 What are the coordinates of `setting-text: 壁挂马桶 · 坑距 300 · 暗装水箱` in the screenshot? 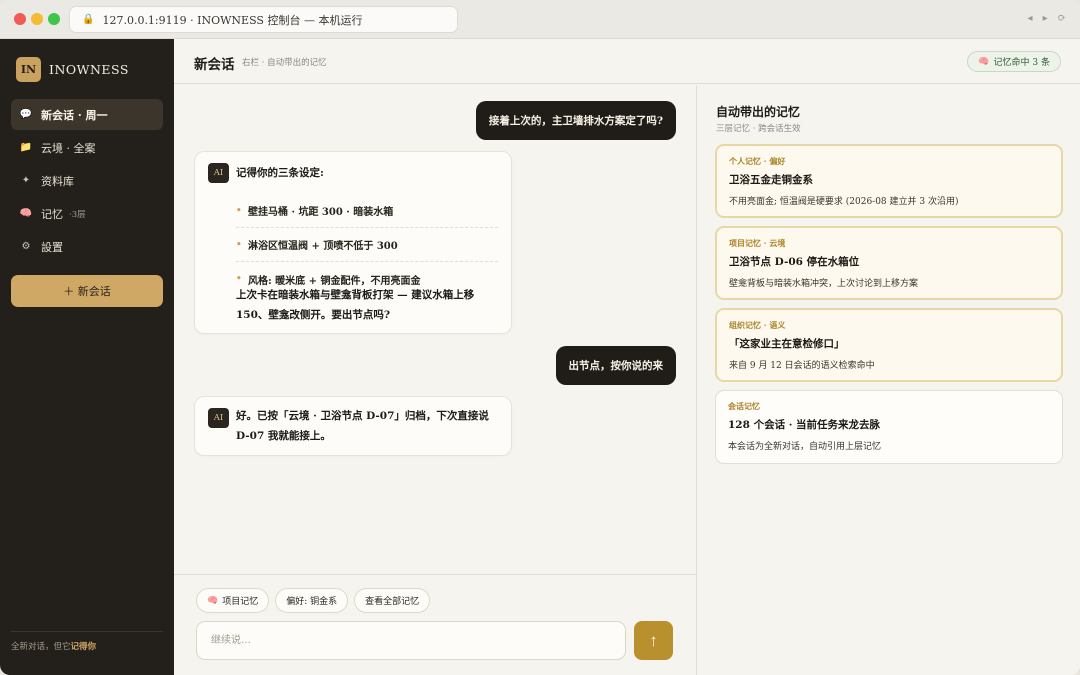 It's located at (321, 212).